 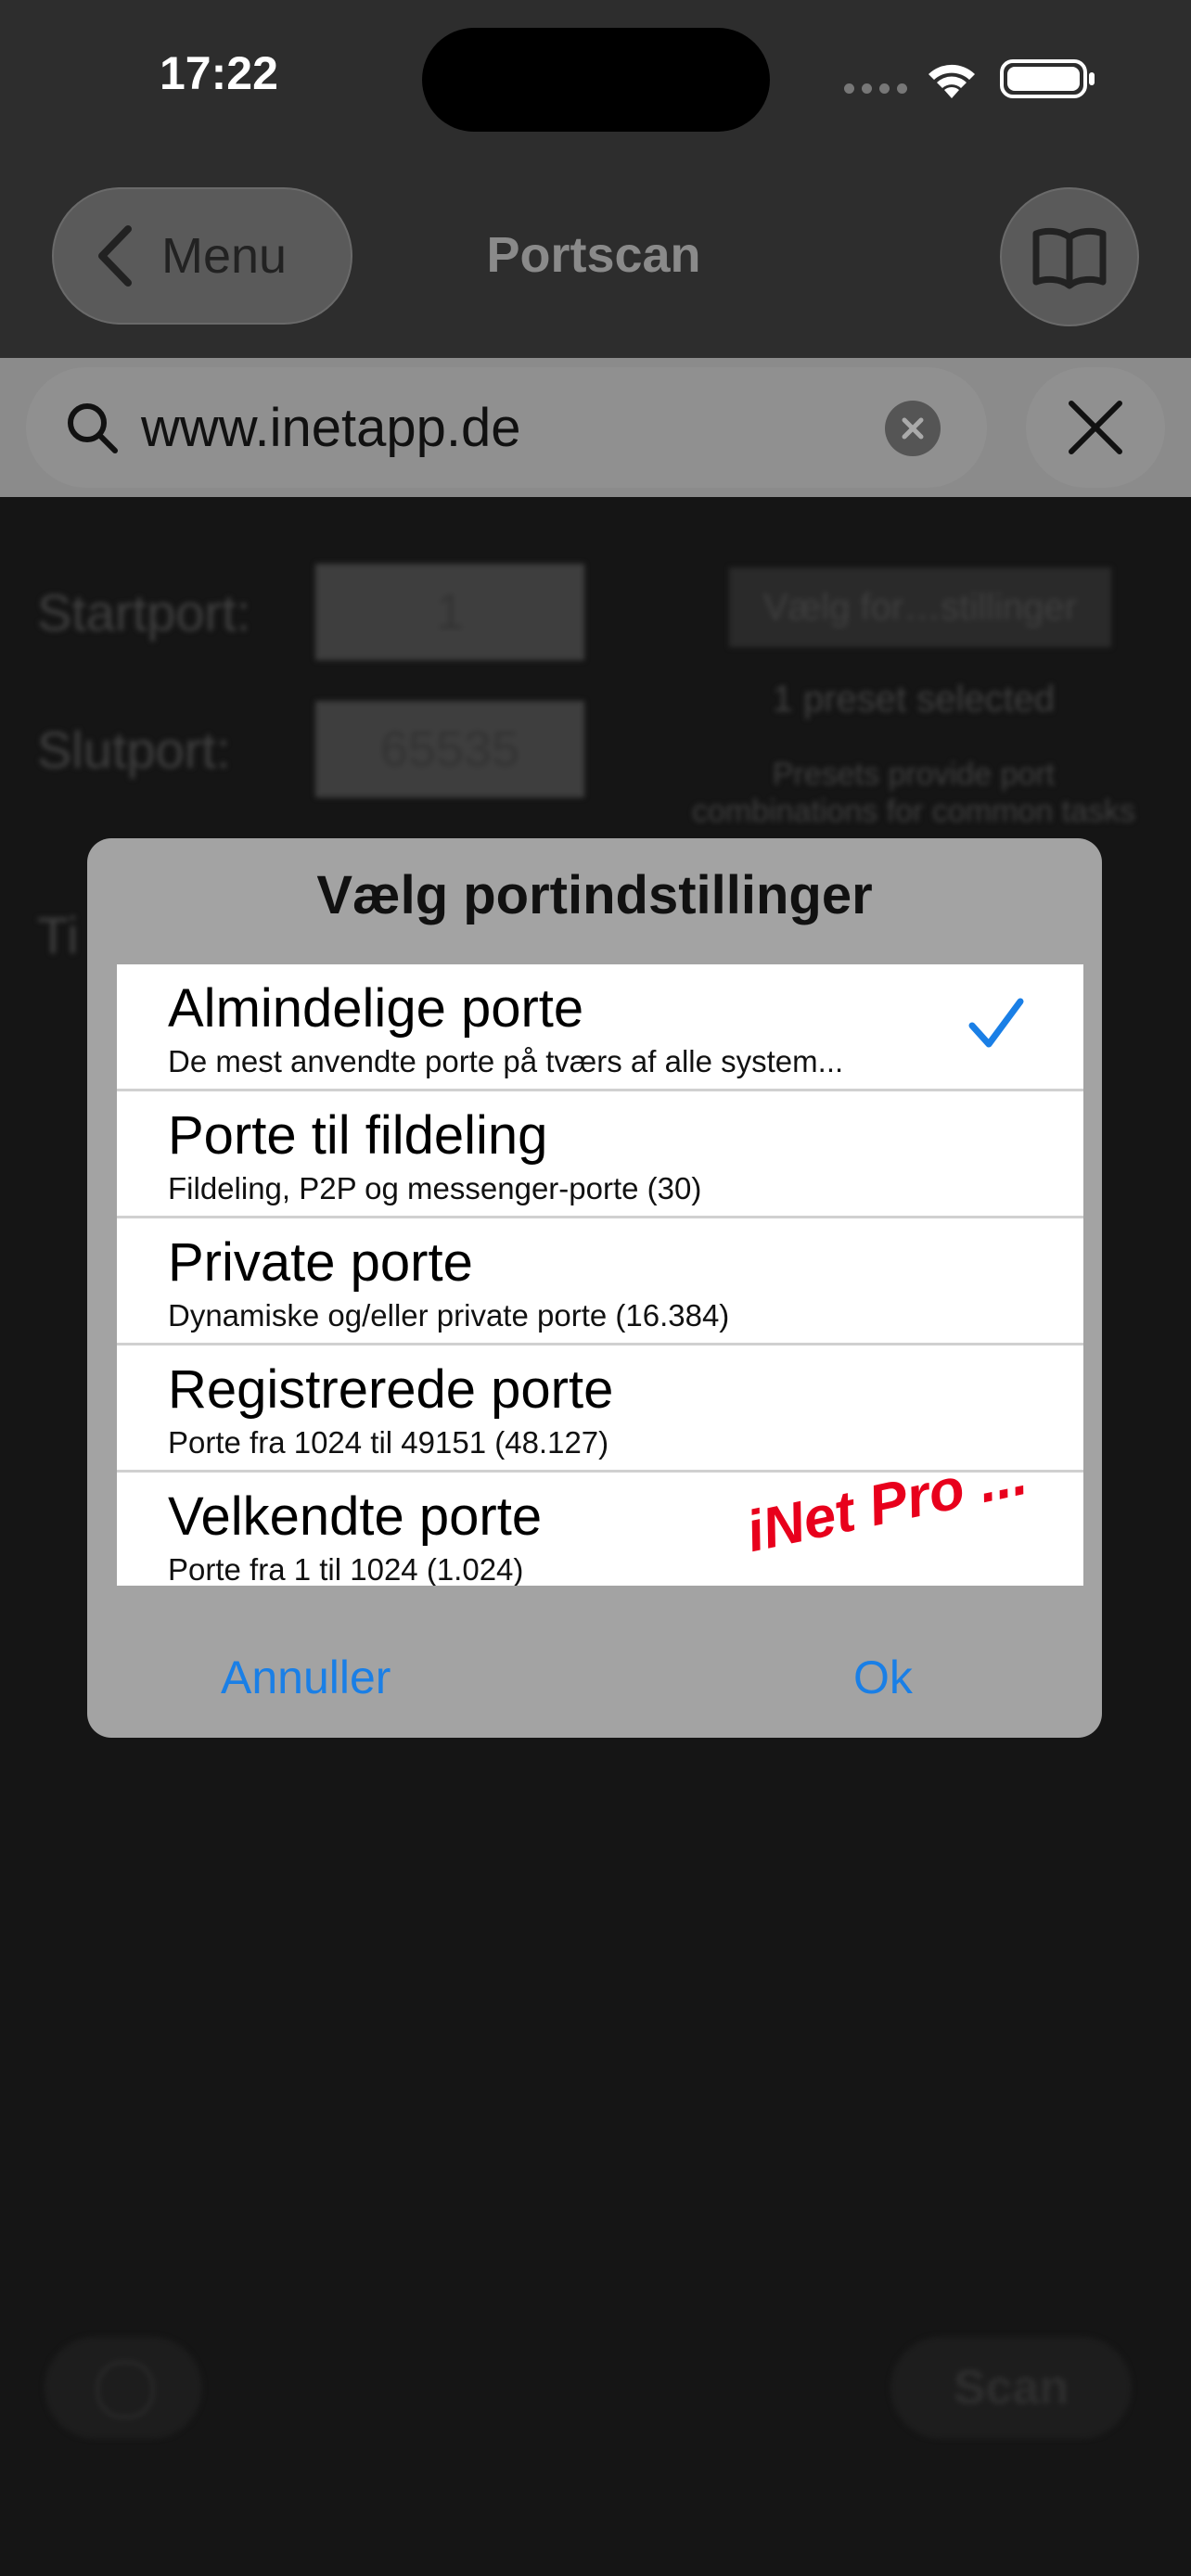 What do you see at coordinates (594, 895) in the screenshot?
I see `dialog-title: Vælg portindstillinger` at bounding box center [594, 895].